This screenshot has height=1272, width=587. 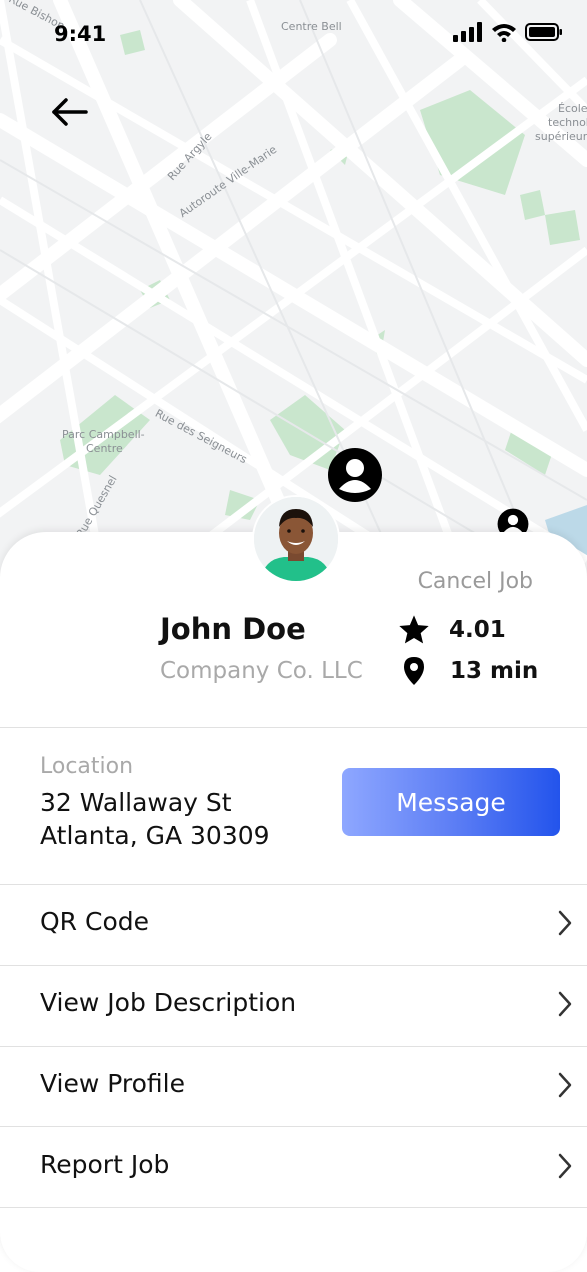 I want to click on rating-stat: 4.01, so click(x=451, y=630).